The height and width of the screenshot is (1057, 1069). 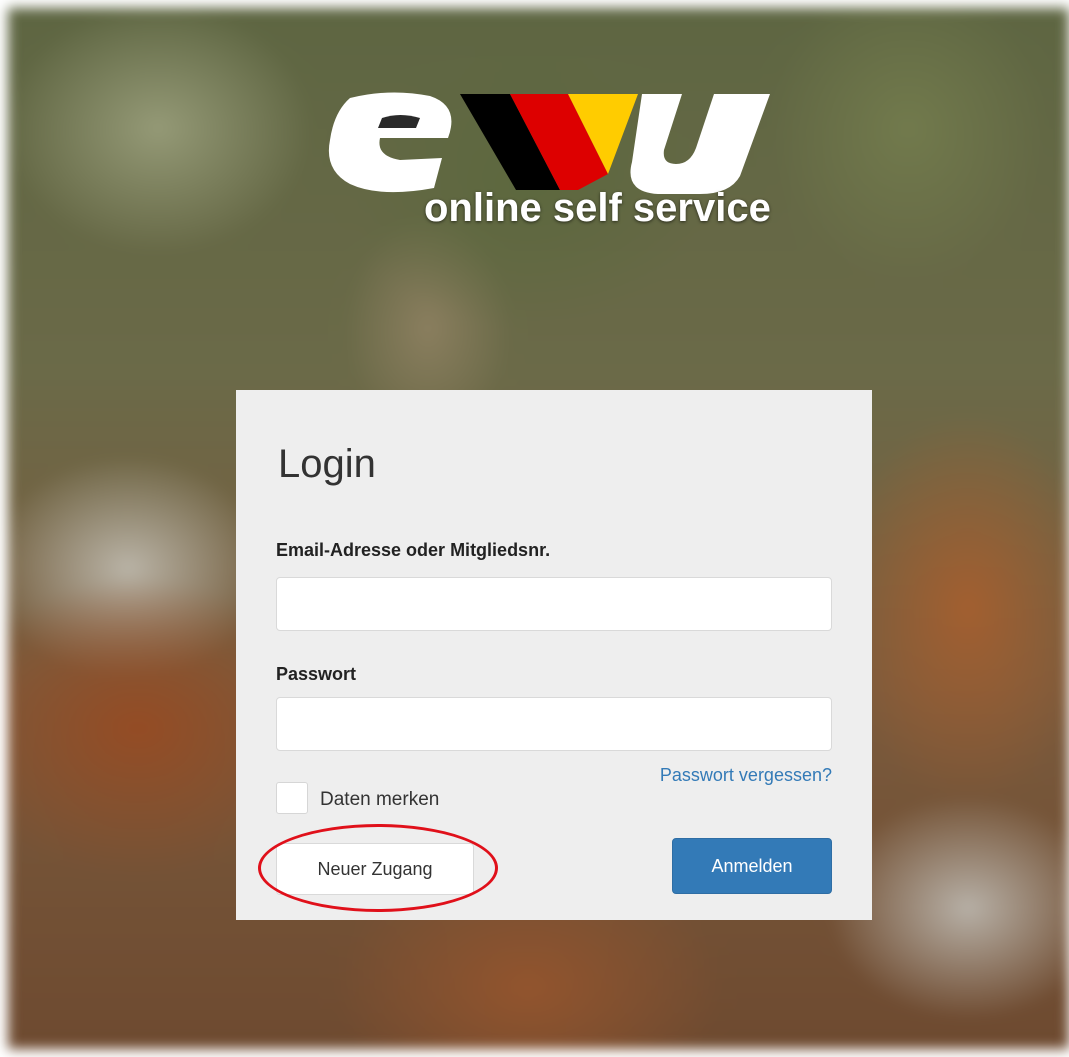 What do you see at coordinates (413, 550) in the screenshot?
I see `email-label: Email-Adresse oder Mitgliedsnr.` at bounding box center [413, 550].